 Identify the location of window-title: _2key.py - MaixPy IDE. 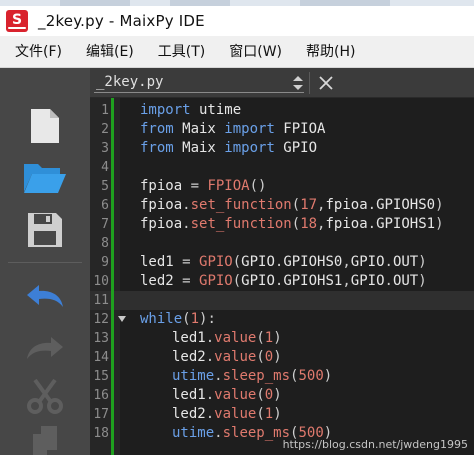
(121, 21).